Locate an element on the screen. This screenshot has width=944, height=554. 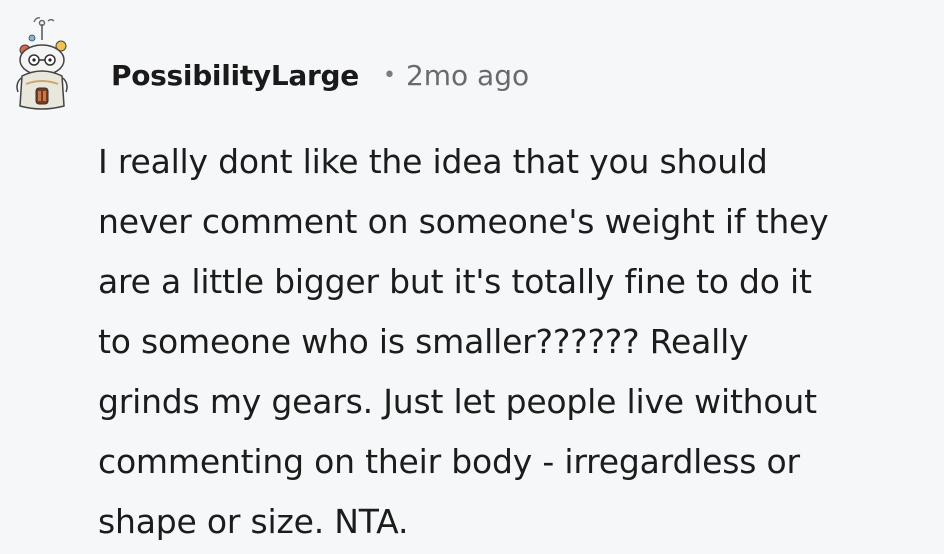
comment-header: PossibilityLarge • 2mo ago is located at coordinates (320, 75).